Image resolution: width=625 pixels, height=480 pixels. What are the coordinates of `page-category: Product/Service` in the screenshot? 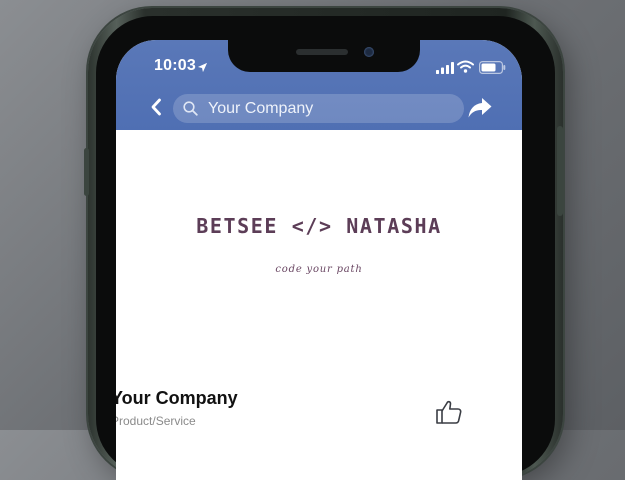 It's located at (156, 421).